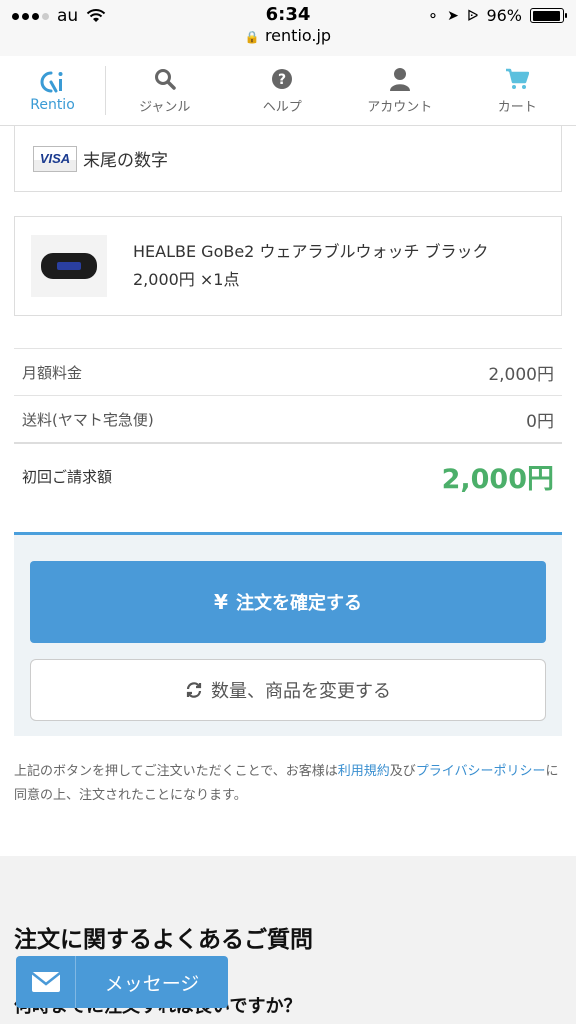 The image size is (576, 1024). What do you see at coordinates (252, 37) in the screenshot?
I see `lock-icon: 🔒` at bounding box center [252, 37].